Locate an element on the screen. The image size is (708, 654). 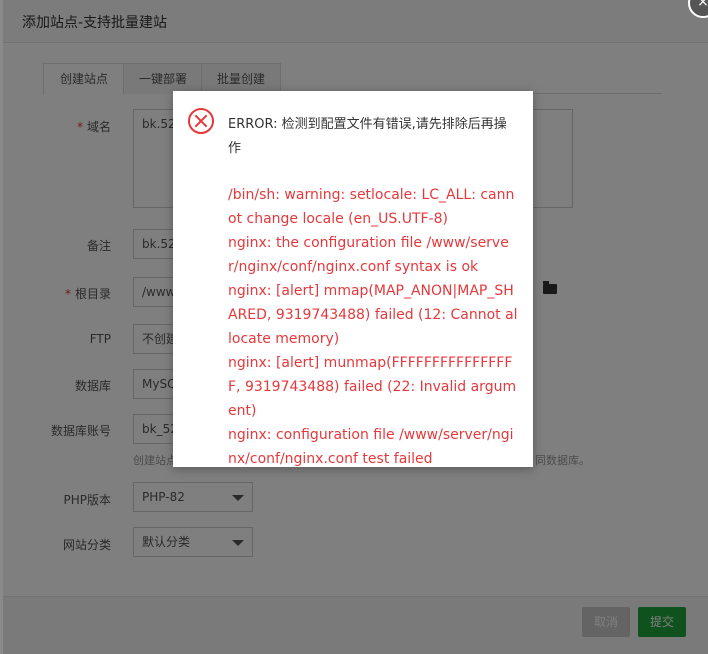
error-title: ERROR: 检测到配置文件有错误,请先排除后再操作 is located at coordinates (367, 136).